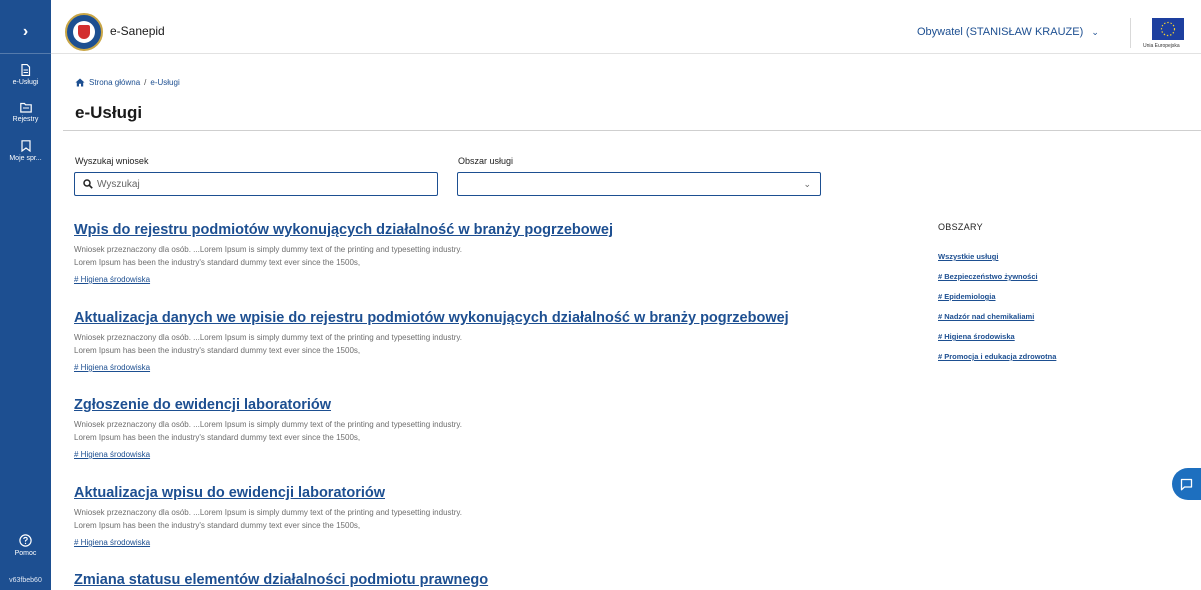 The width and height of the screenshot is (1201, 590). I want to click on search-input, so click(257, 184).